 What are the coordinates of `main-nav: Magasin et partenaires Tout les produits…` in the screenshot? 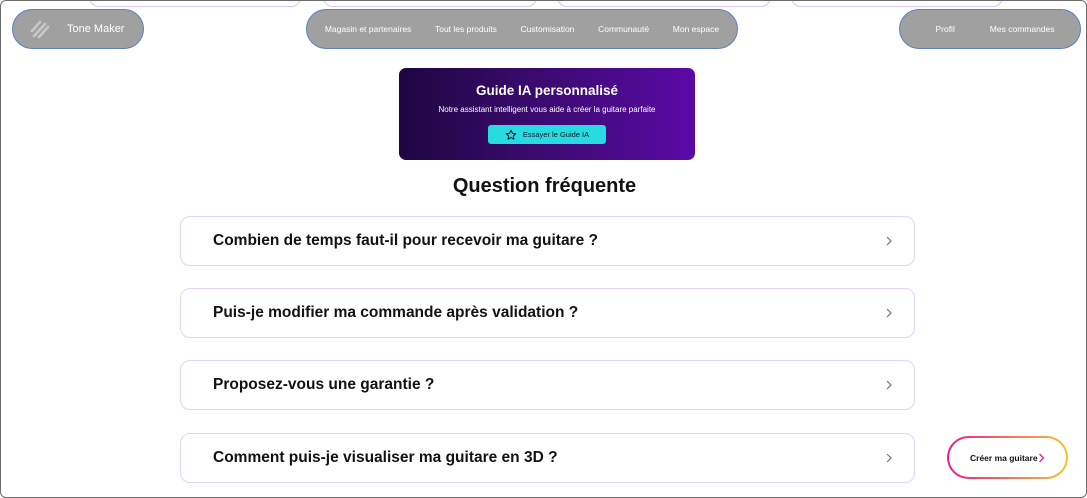 It's located at (522, 29).